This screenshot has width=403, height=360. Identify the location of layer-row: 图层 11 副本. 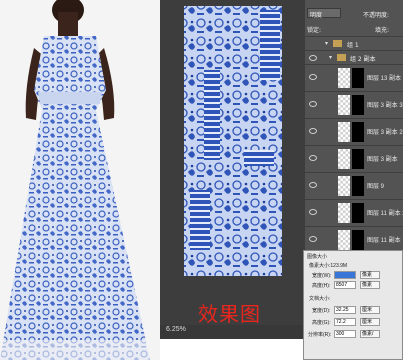
(354, 239).